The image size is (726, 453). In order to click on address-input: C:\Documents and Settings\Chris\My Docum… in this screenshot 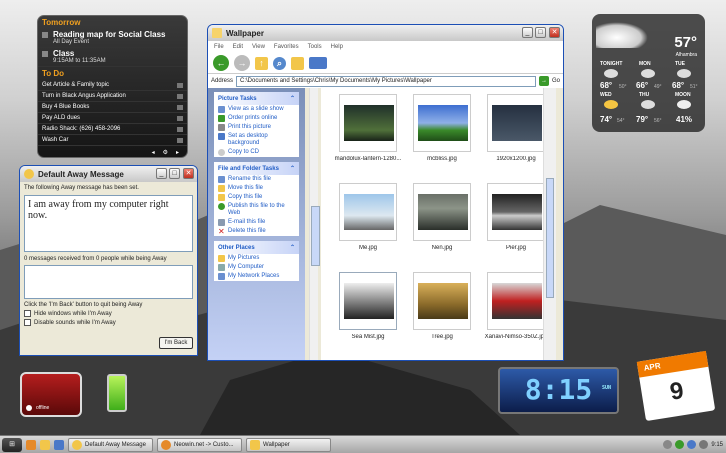, I will do `click(386, 81)`.